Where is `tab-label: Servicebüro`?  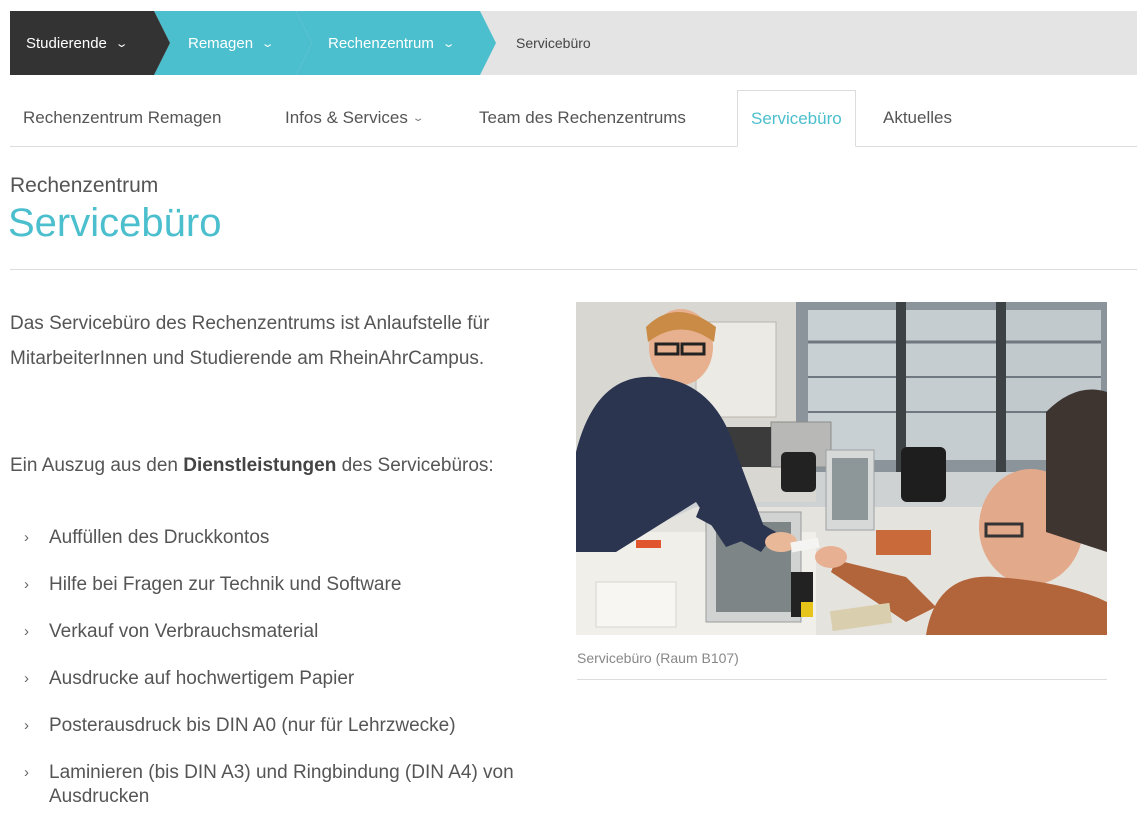
tab-label: Servicebüro is located at coordinates (796, 118).